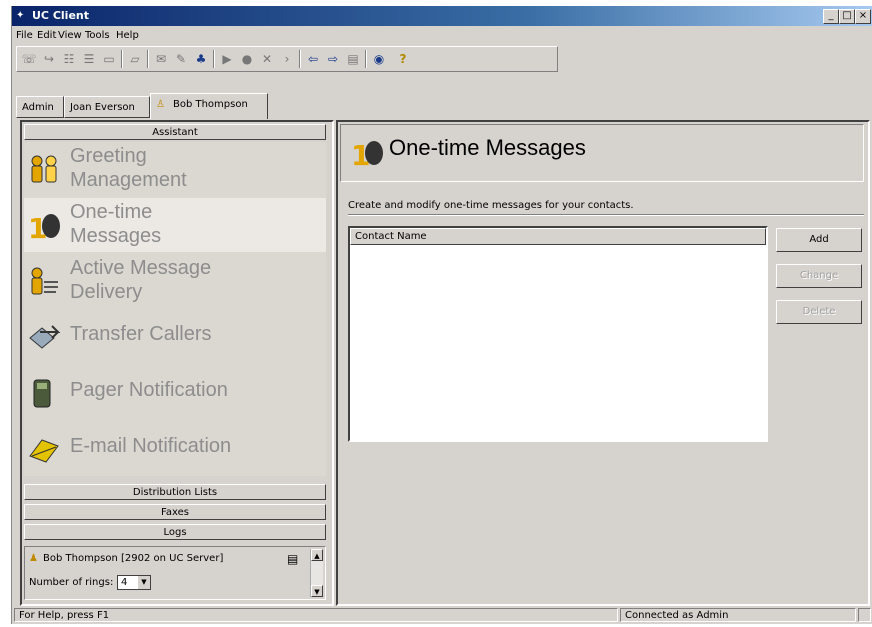 The height and width of the screenshot is (627, 872). Describe the element at coordinates (247, 59) in the screenshot. I see `record-icon: ●` at that location.